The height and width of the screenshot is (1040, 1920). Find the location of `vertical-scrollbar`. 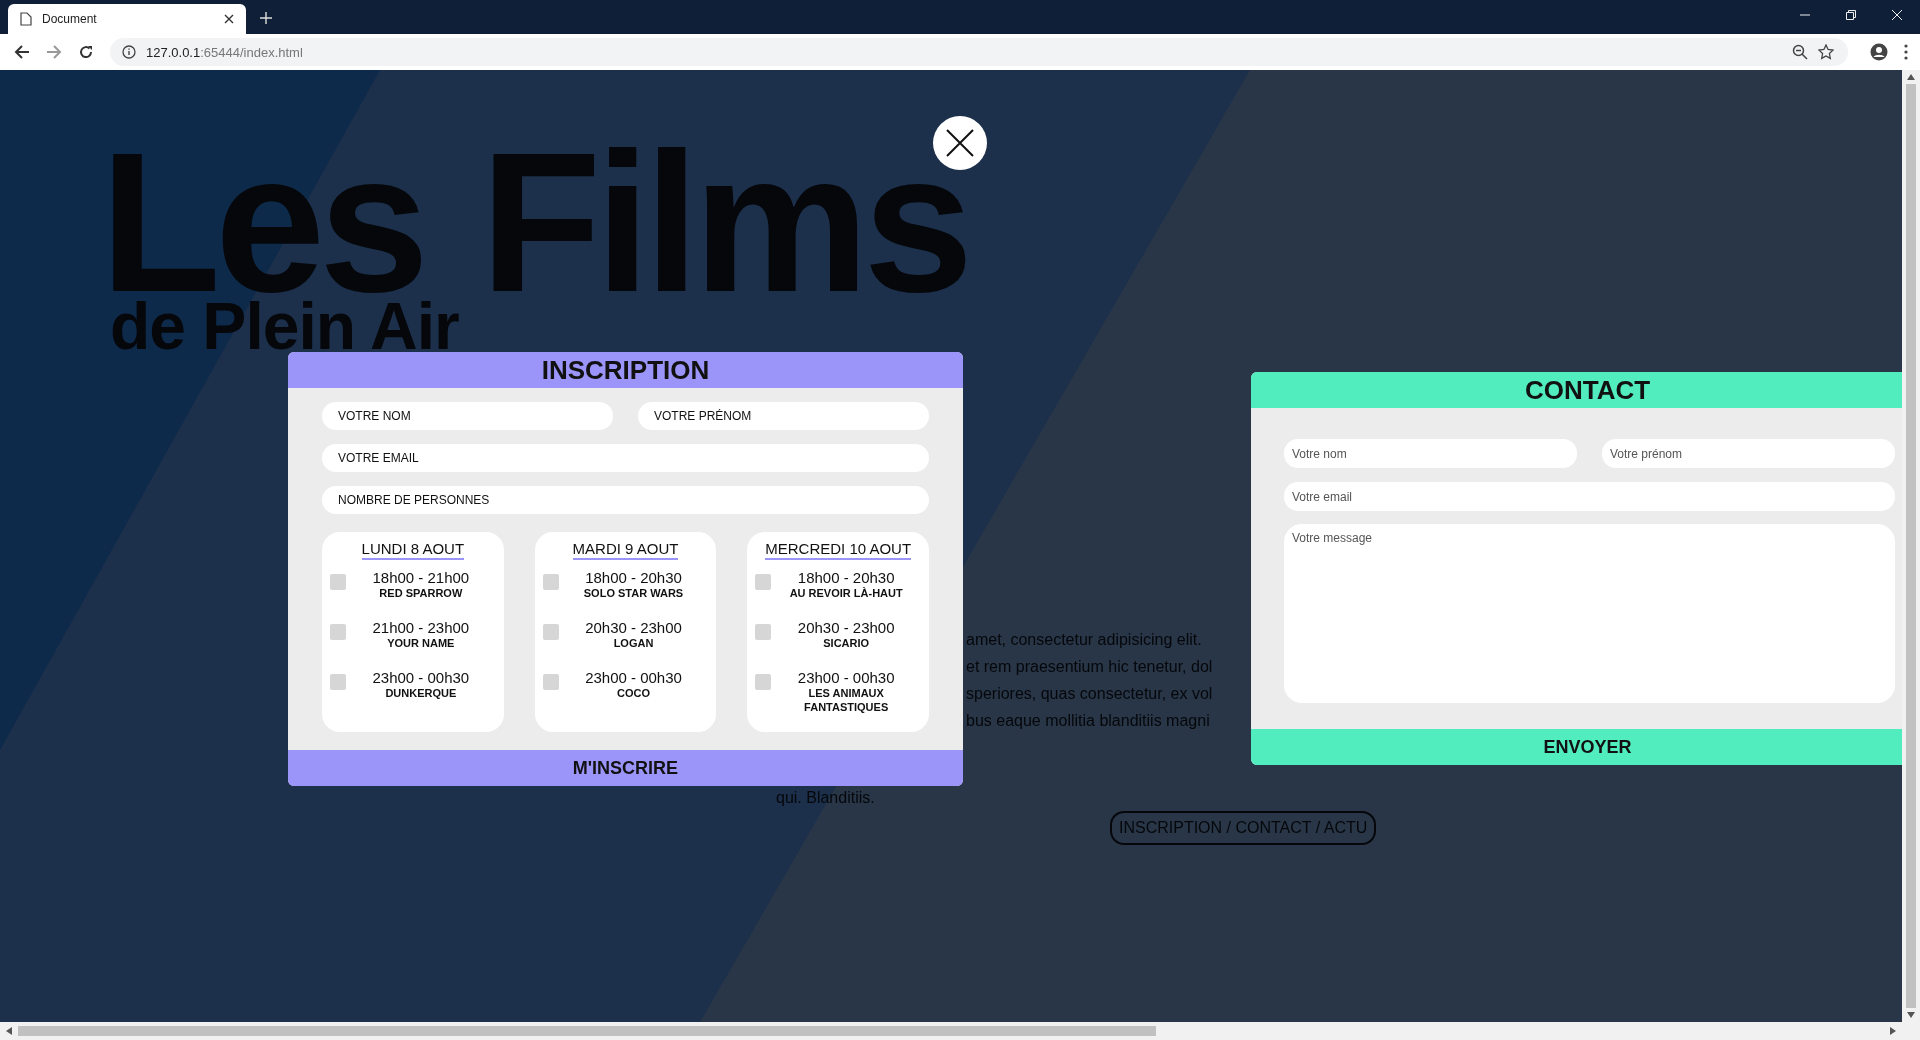

vertical-scrollbar is located at coordinates (1911, 546).